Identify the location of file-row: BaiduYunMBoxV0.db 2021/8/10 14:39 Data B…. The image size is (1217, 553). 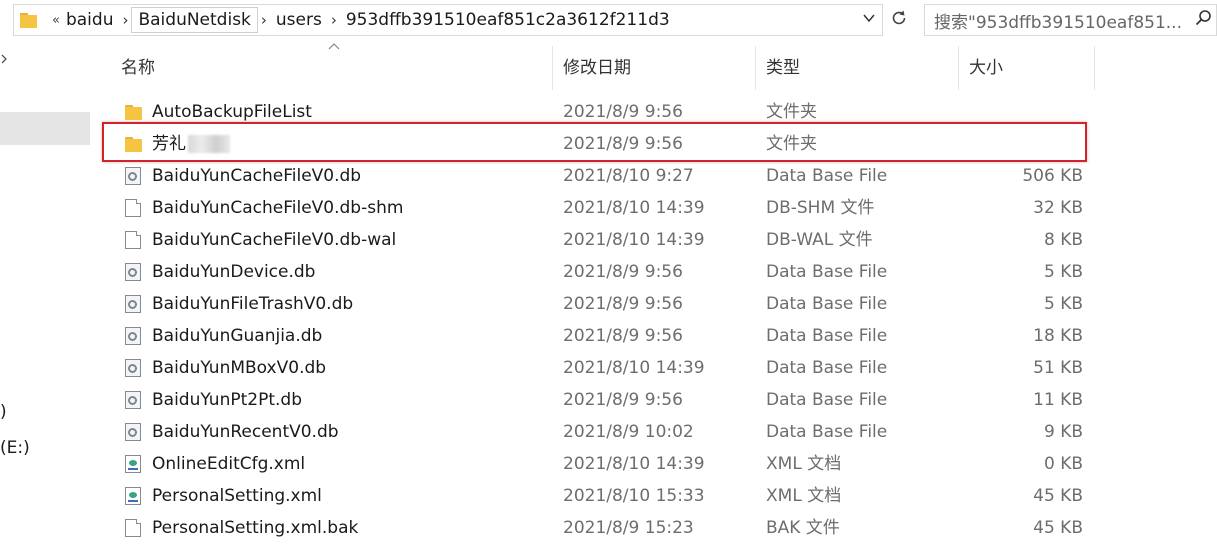
(599, 368).